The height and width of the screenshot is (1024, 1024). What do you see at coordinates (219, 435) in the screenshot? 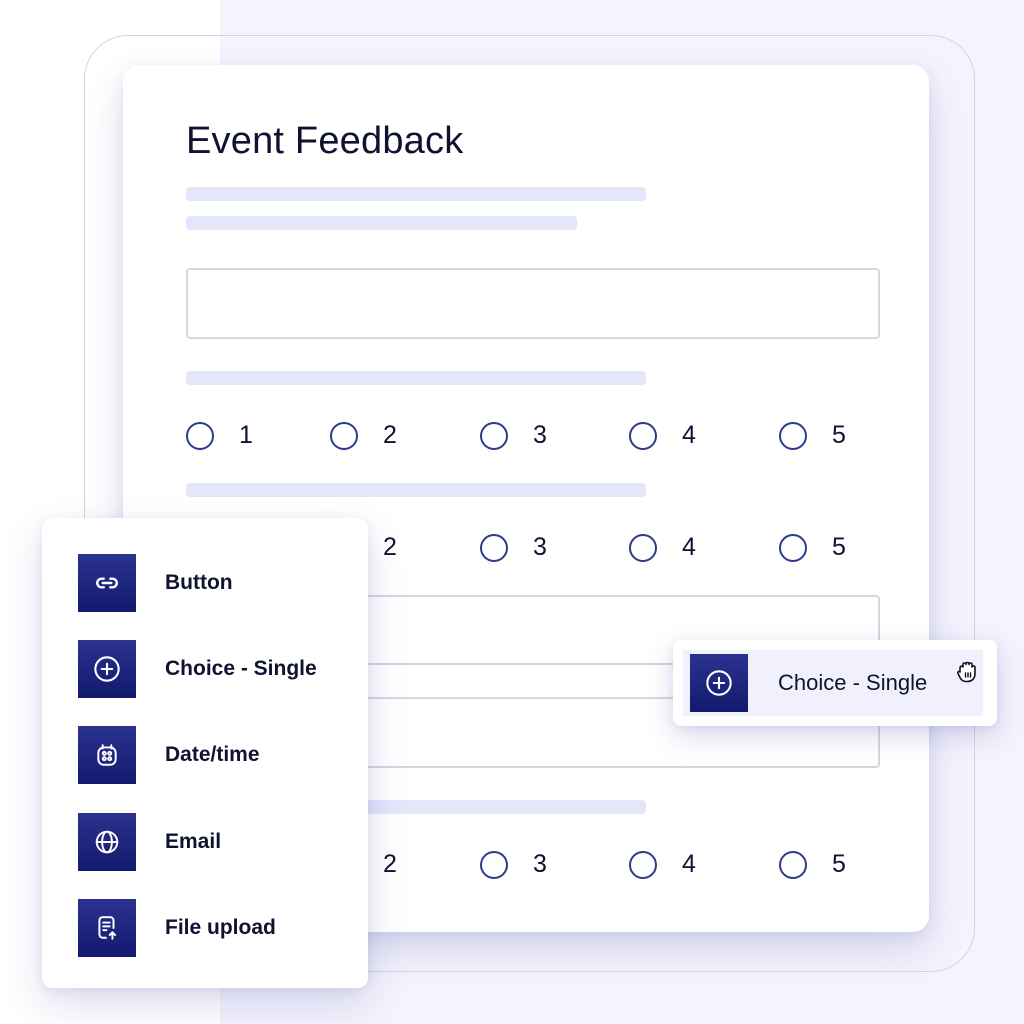
I see `rating-option-1: 1` at bounding box center [219, 435].